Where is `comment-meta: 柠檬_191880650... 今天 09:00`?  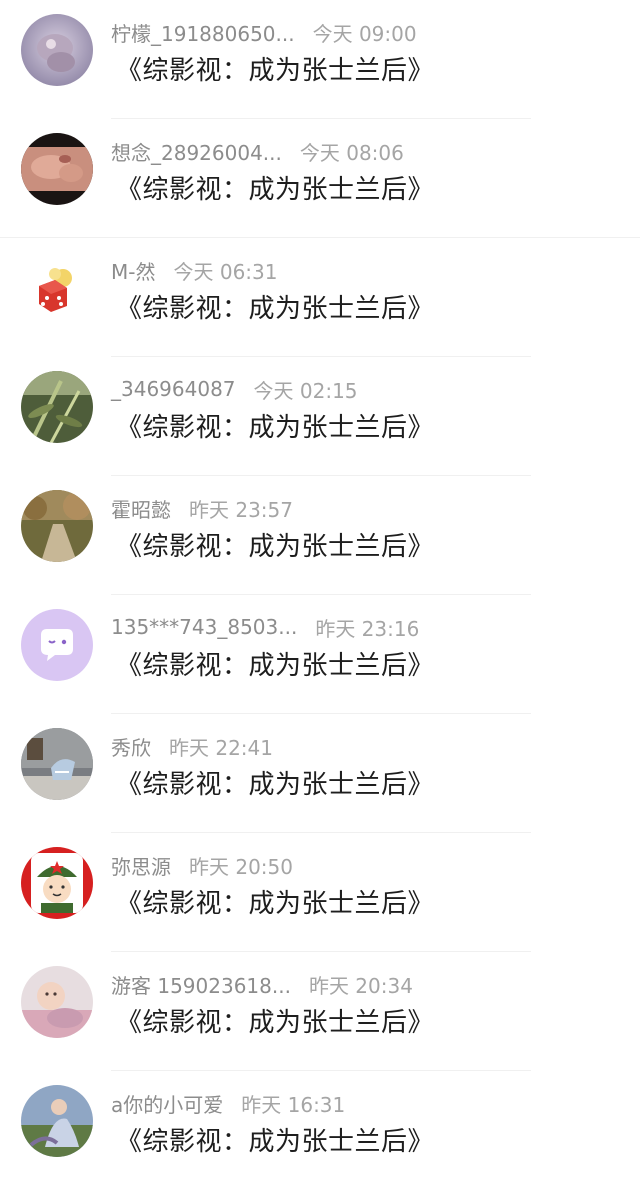 comment-meta: 柠檬_191880650... 今天 09:00 is located at coordinates (264, 32).